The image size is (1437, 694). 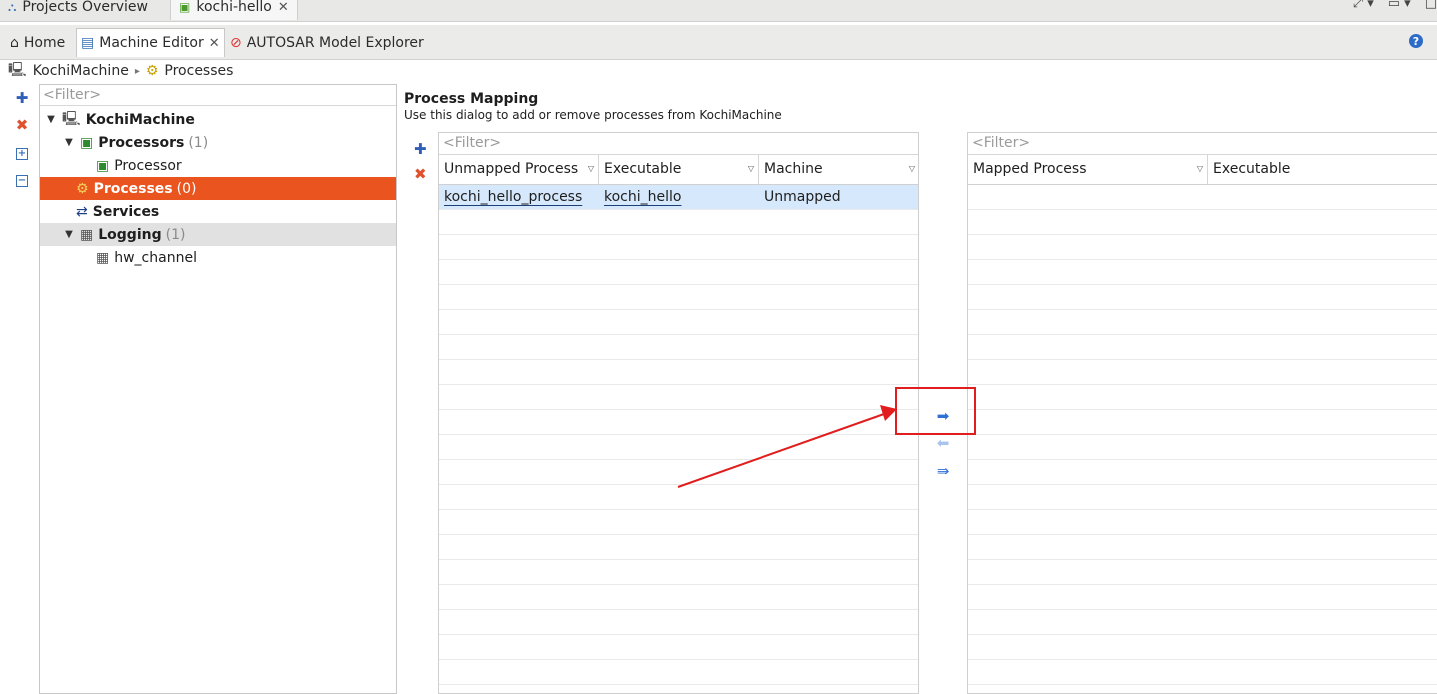 What do you see at coordinates (198, 71) in the screenshot?
I see `breadcrumb-current: Processes` at bounding box center [198, 71].